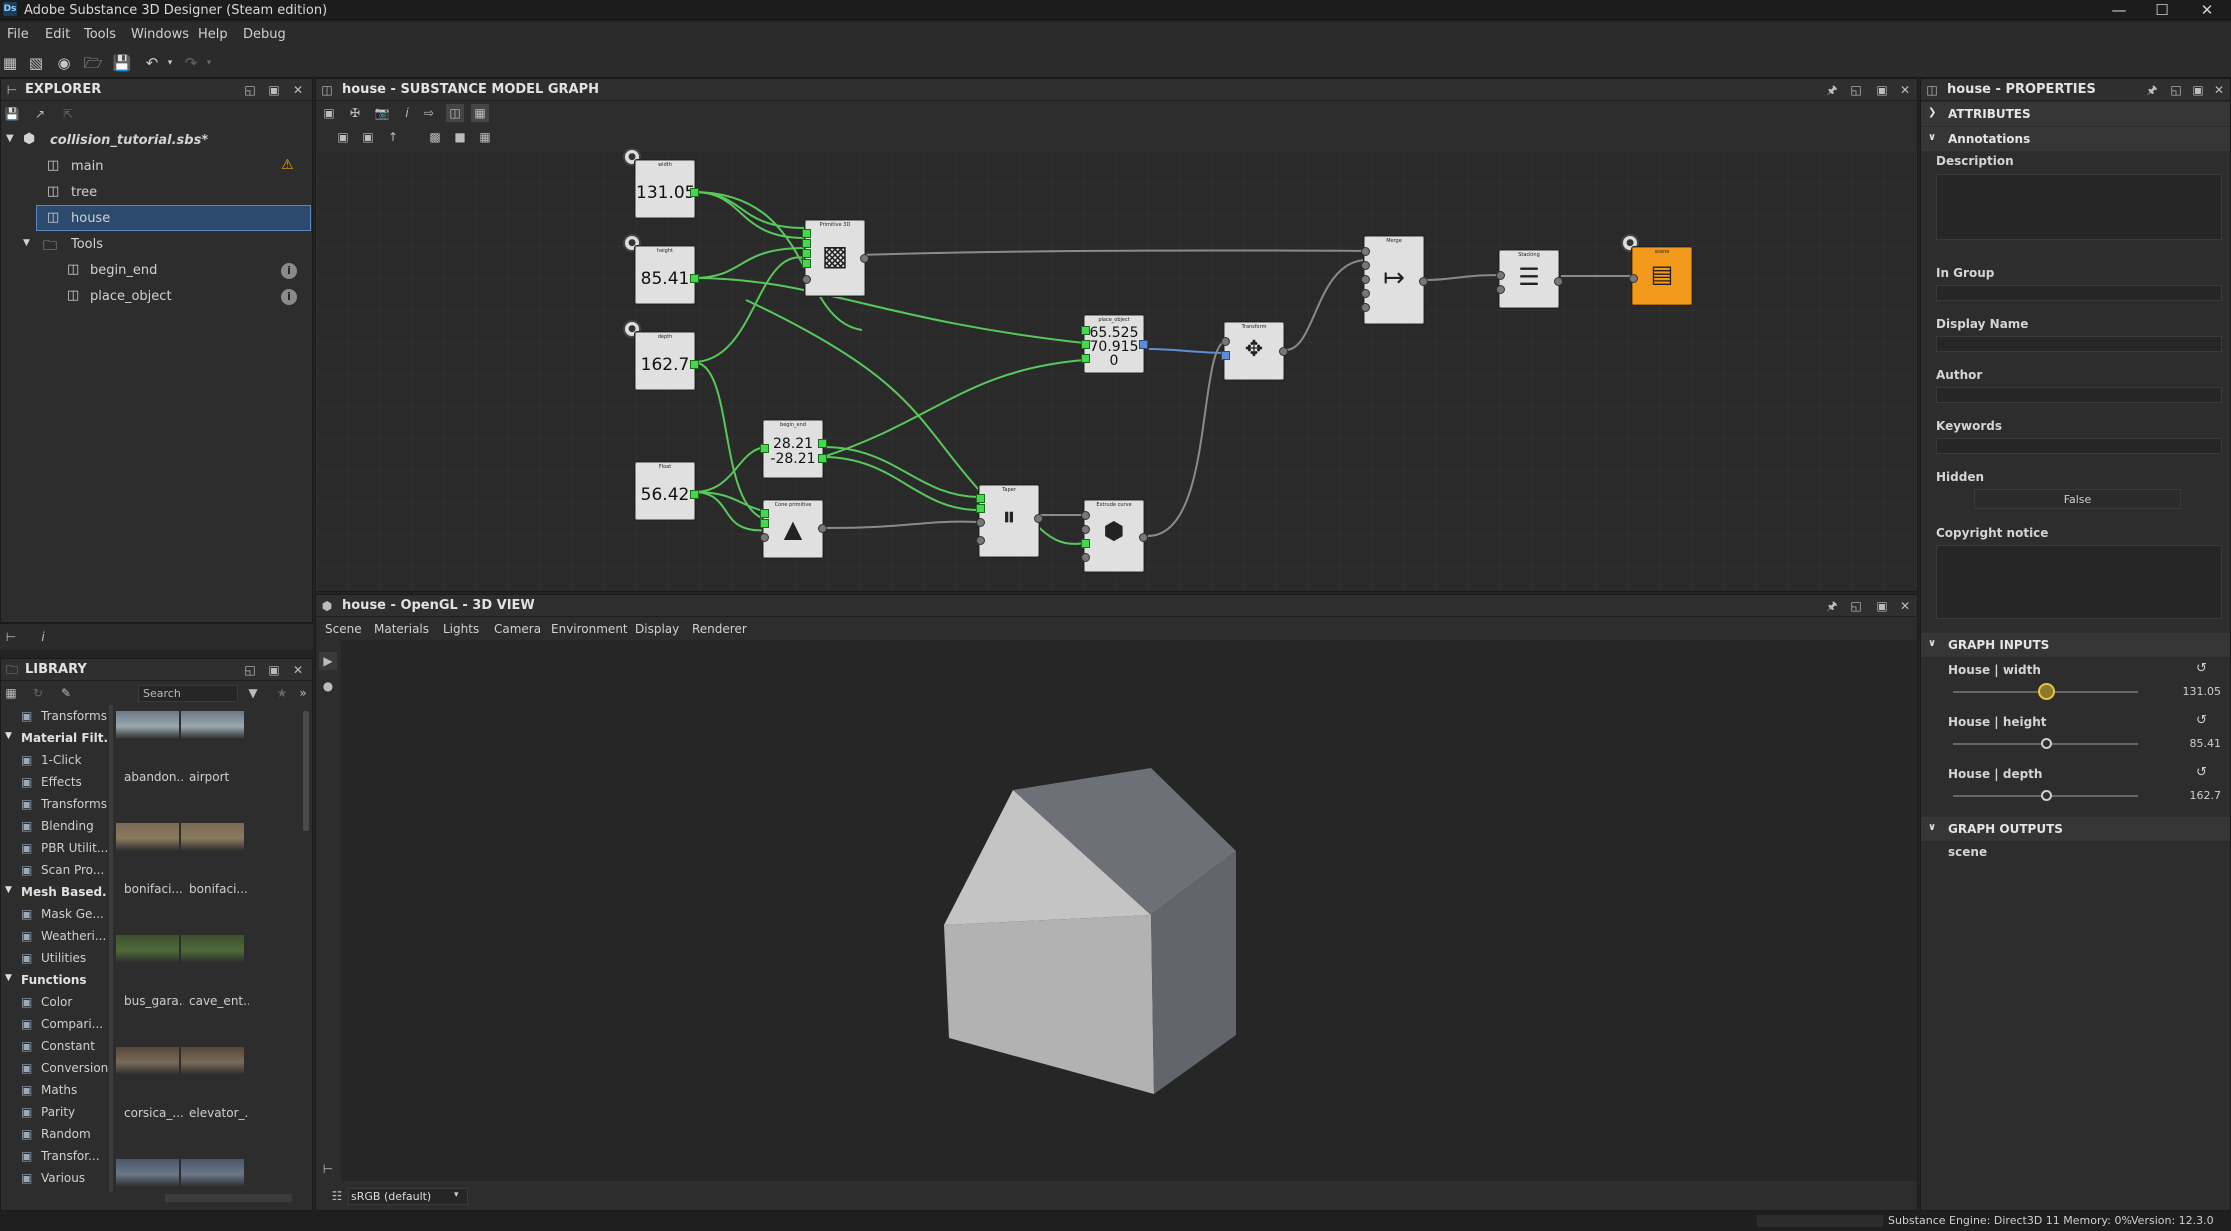  What do you see at coordinates (253, 693) in the screenshot?
I see `filter-icon: ▼` at bounding box center [253, 693].